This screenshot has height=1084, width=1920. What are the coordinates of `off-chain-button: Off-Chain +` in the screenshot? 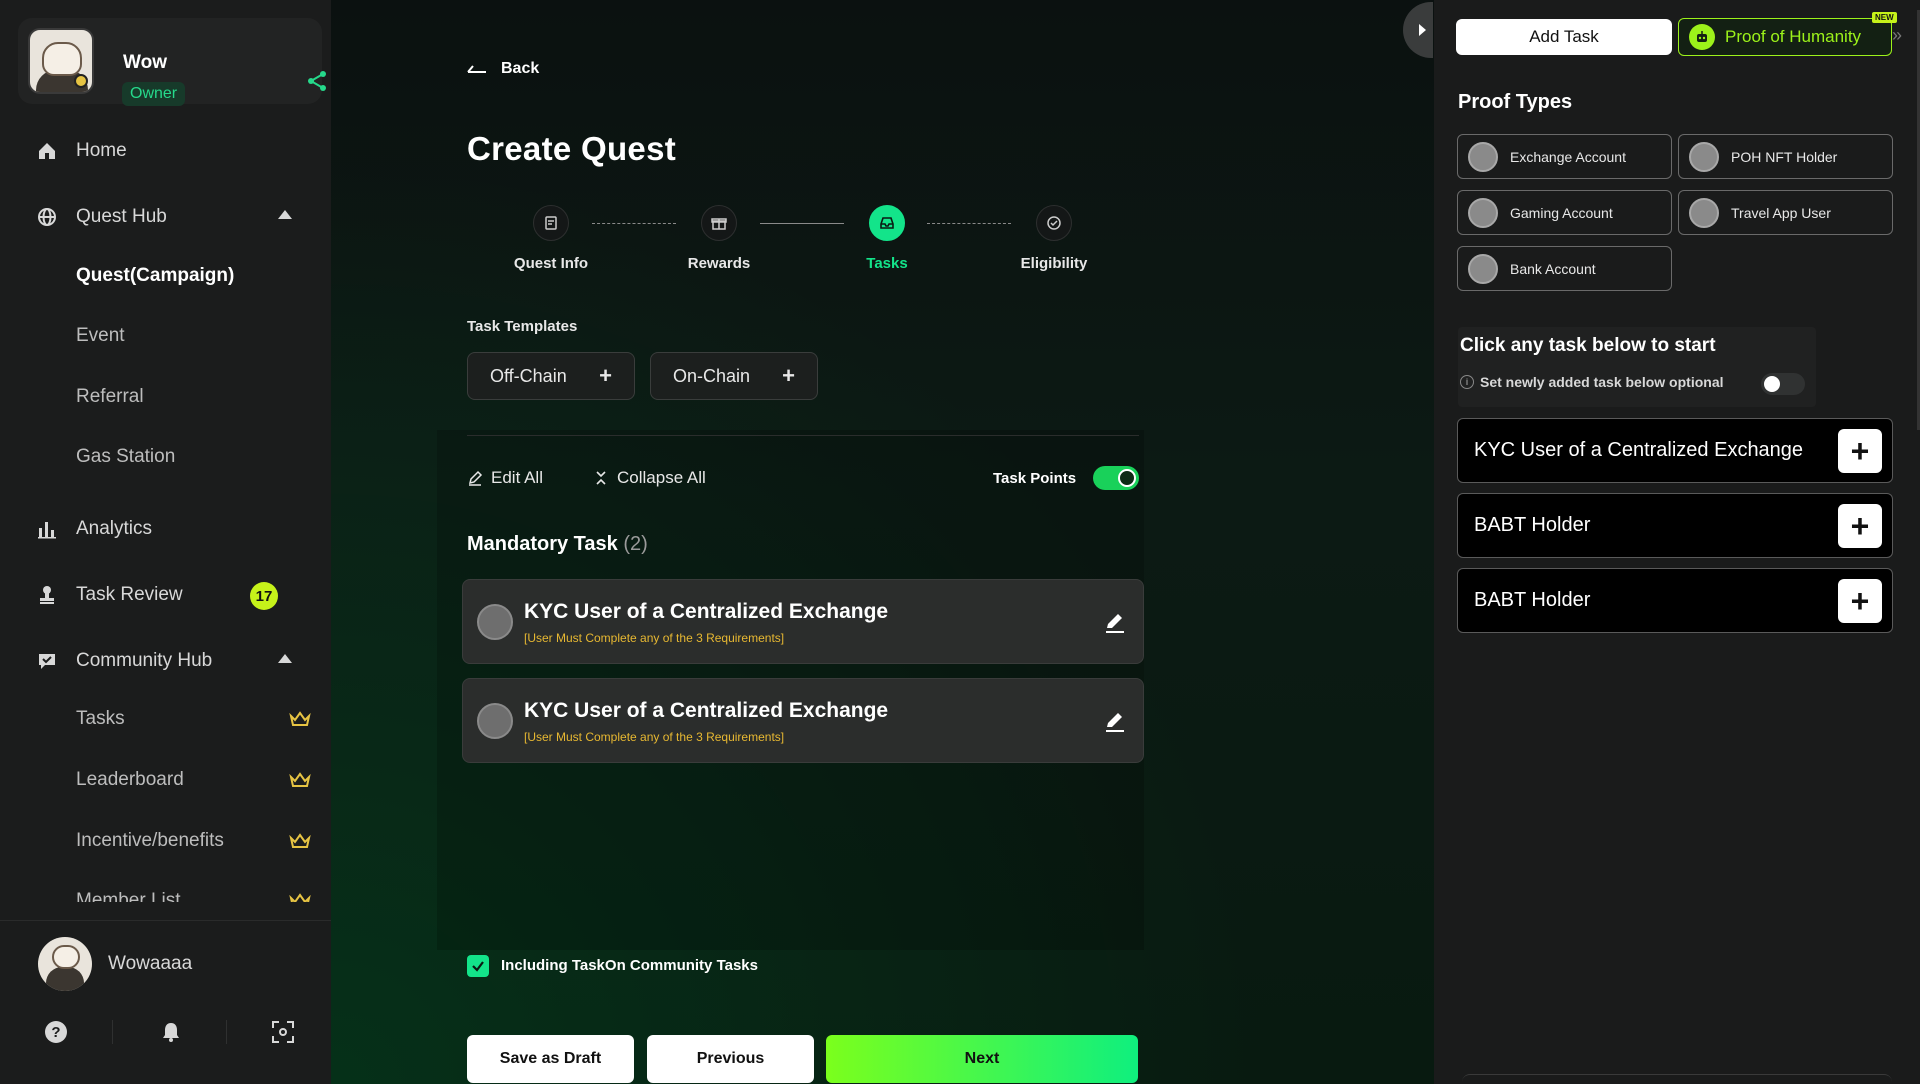 It's located at (551, 376).